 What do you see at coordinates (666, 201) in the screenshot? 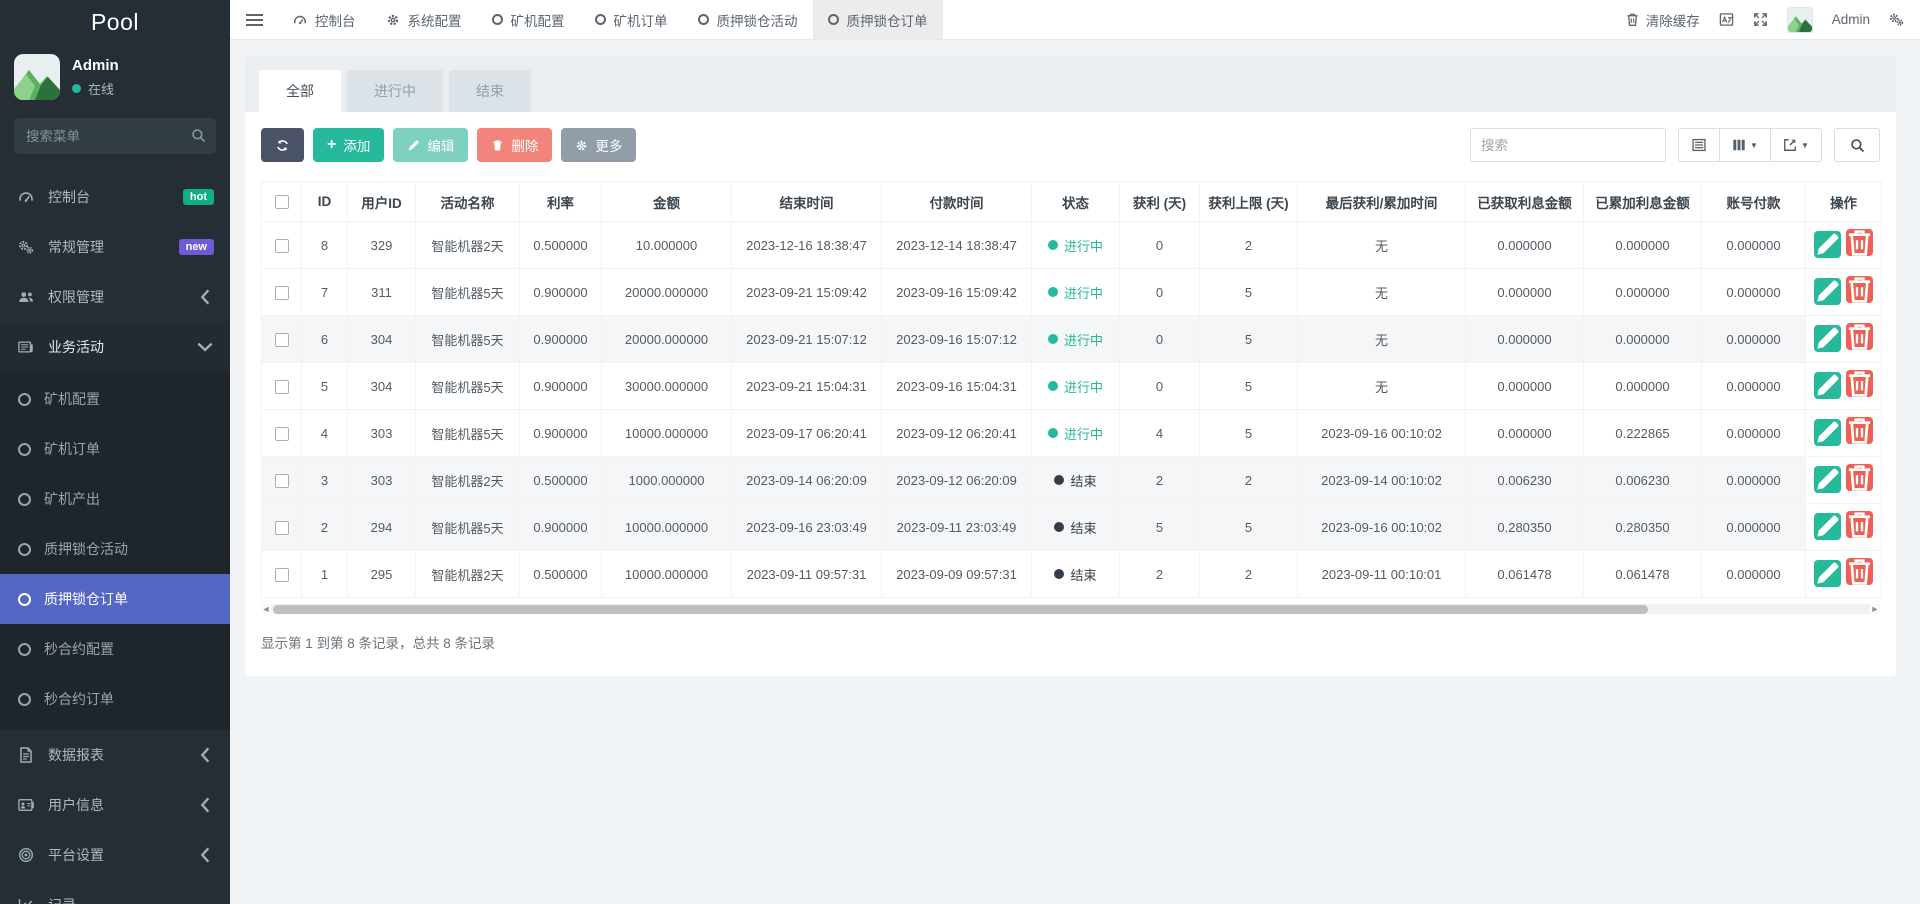
I see `column-header: 金额` at bounding box center [666, 201].